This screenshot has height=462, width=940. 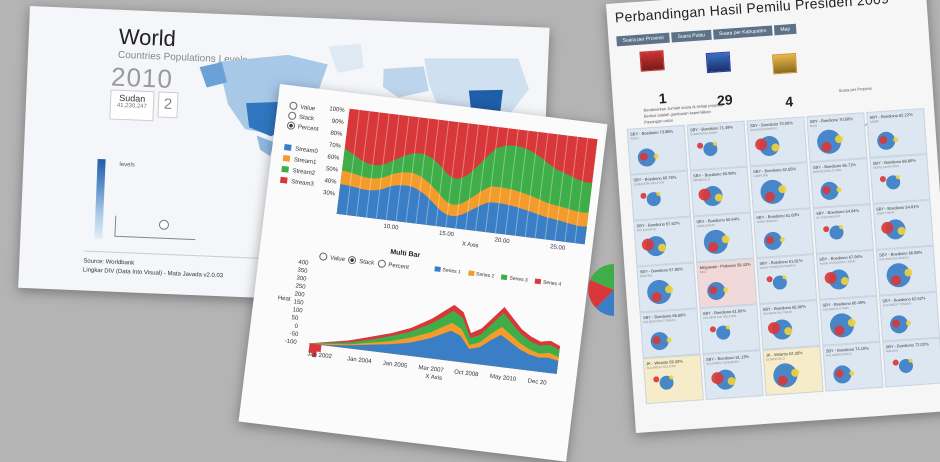 What do you see at coordinates (691, 36) in the screenshot?
I see `nav-suara-pulau: Suara Pulau` at bounding box center [691, 36].